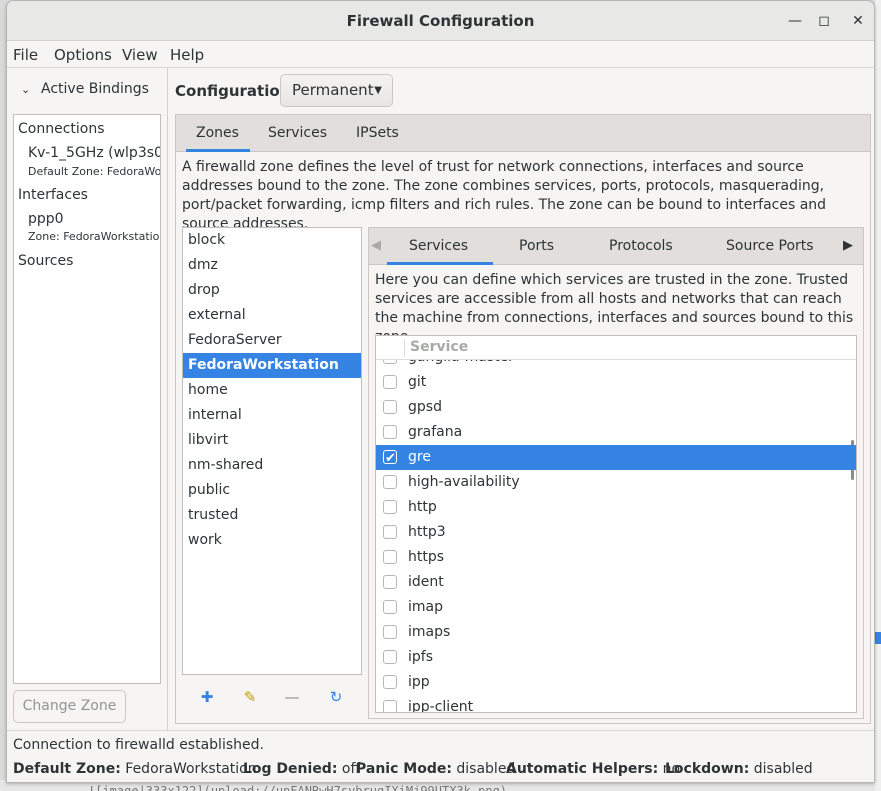 This screenshot has height=791, width=881. I want to click on active-bindings-label: Active Bindings, so click(95, 89).